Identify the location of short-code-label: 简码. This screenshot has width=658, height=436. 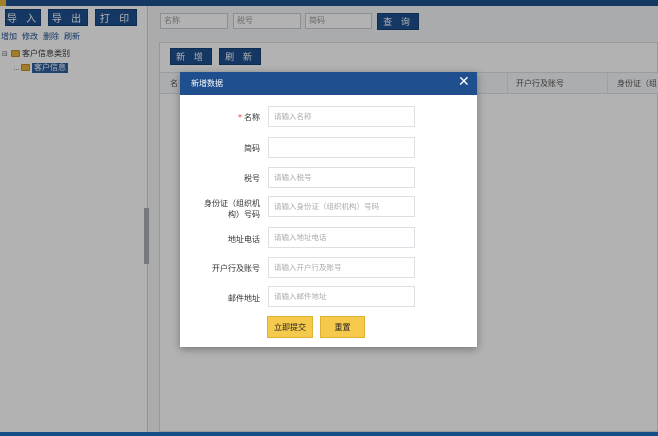
(252, 148).